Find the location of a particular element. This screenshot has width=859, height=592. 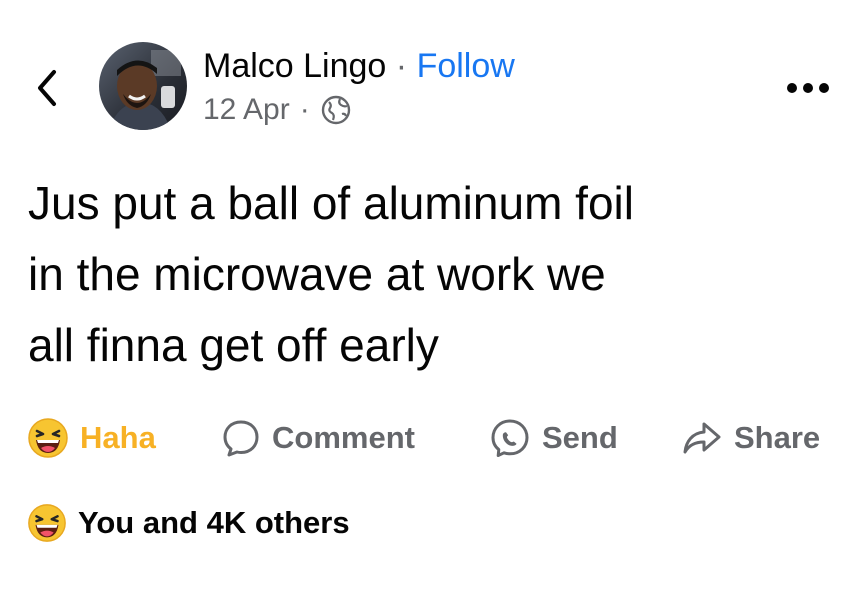

comment-button: Comment is located at coordinates (317, 438).